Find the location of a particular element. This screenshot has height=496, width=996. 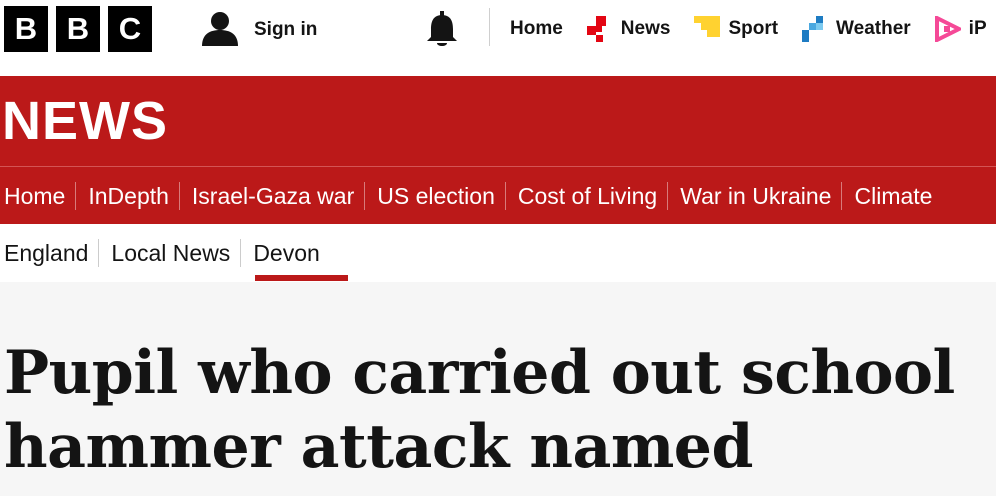

local-subnav-list: England Local News Devon is located at coordinates (169, 253).